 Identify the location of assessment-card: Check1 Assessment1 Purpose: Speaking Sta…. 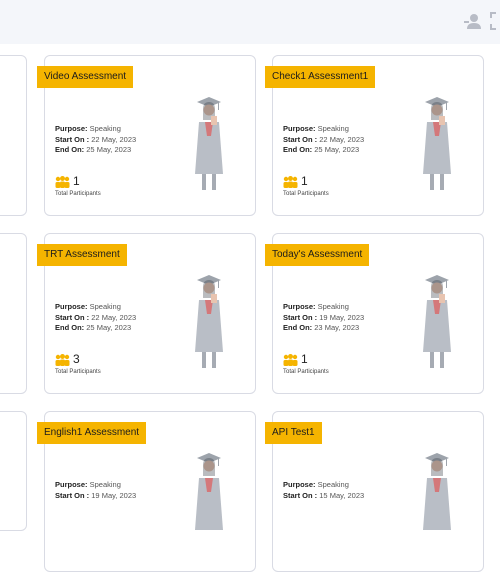
(374, 135).